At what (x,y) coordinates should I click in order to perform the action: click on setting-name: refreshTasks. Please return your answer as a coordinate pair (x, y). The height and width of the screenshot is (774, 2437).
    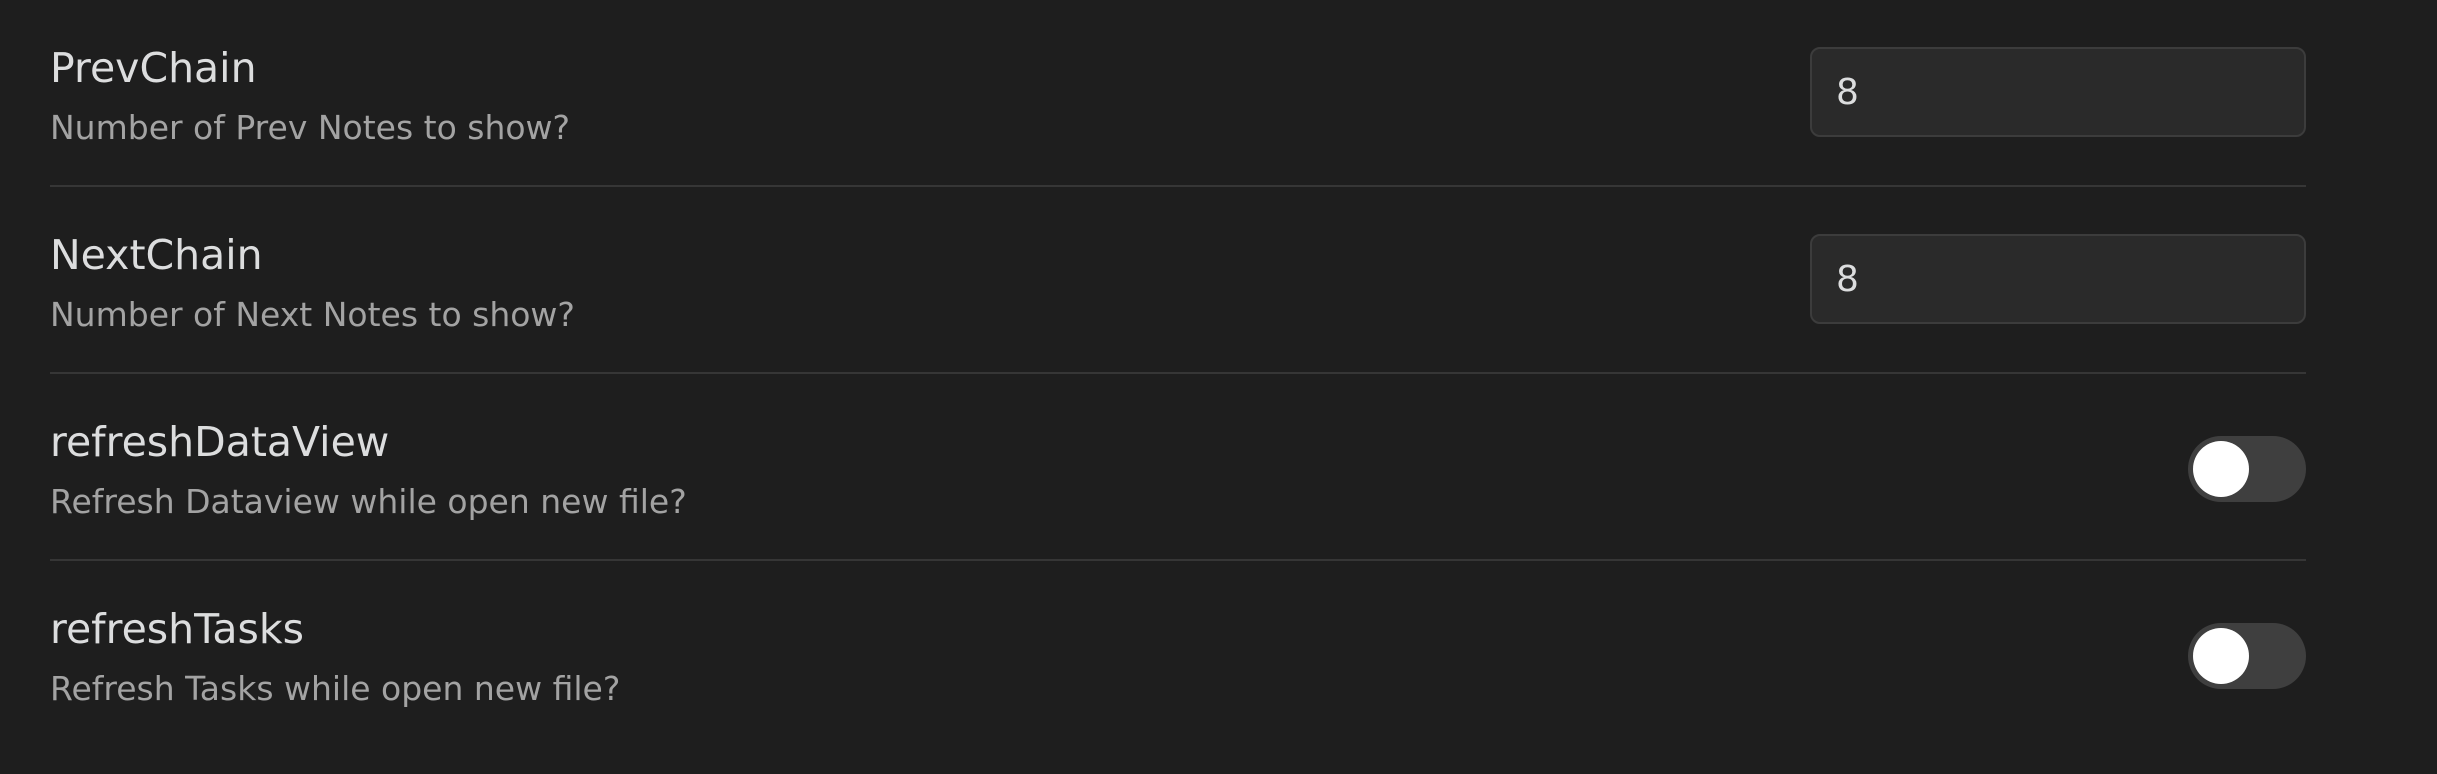
    Looking at the image, I should click on (177, 629).